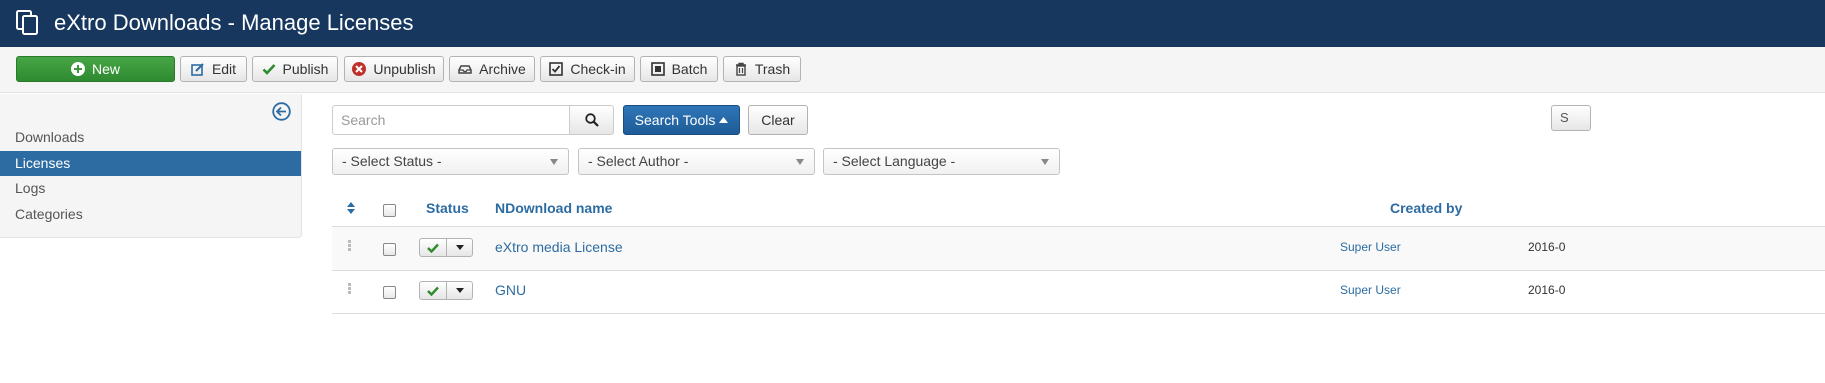 The width and height of the screenshot is (1825, 383). What do you see at coordinates (451, 120) in the screenshot?
I see `search-input` at bounding box center [451, 120].